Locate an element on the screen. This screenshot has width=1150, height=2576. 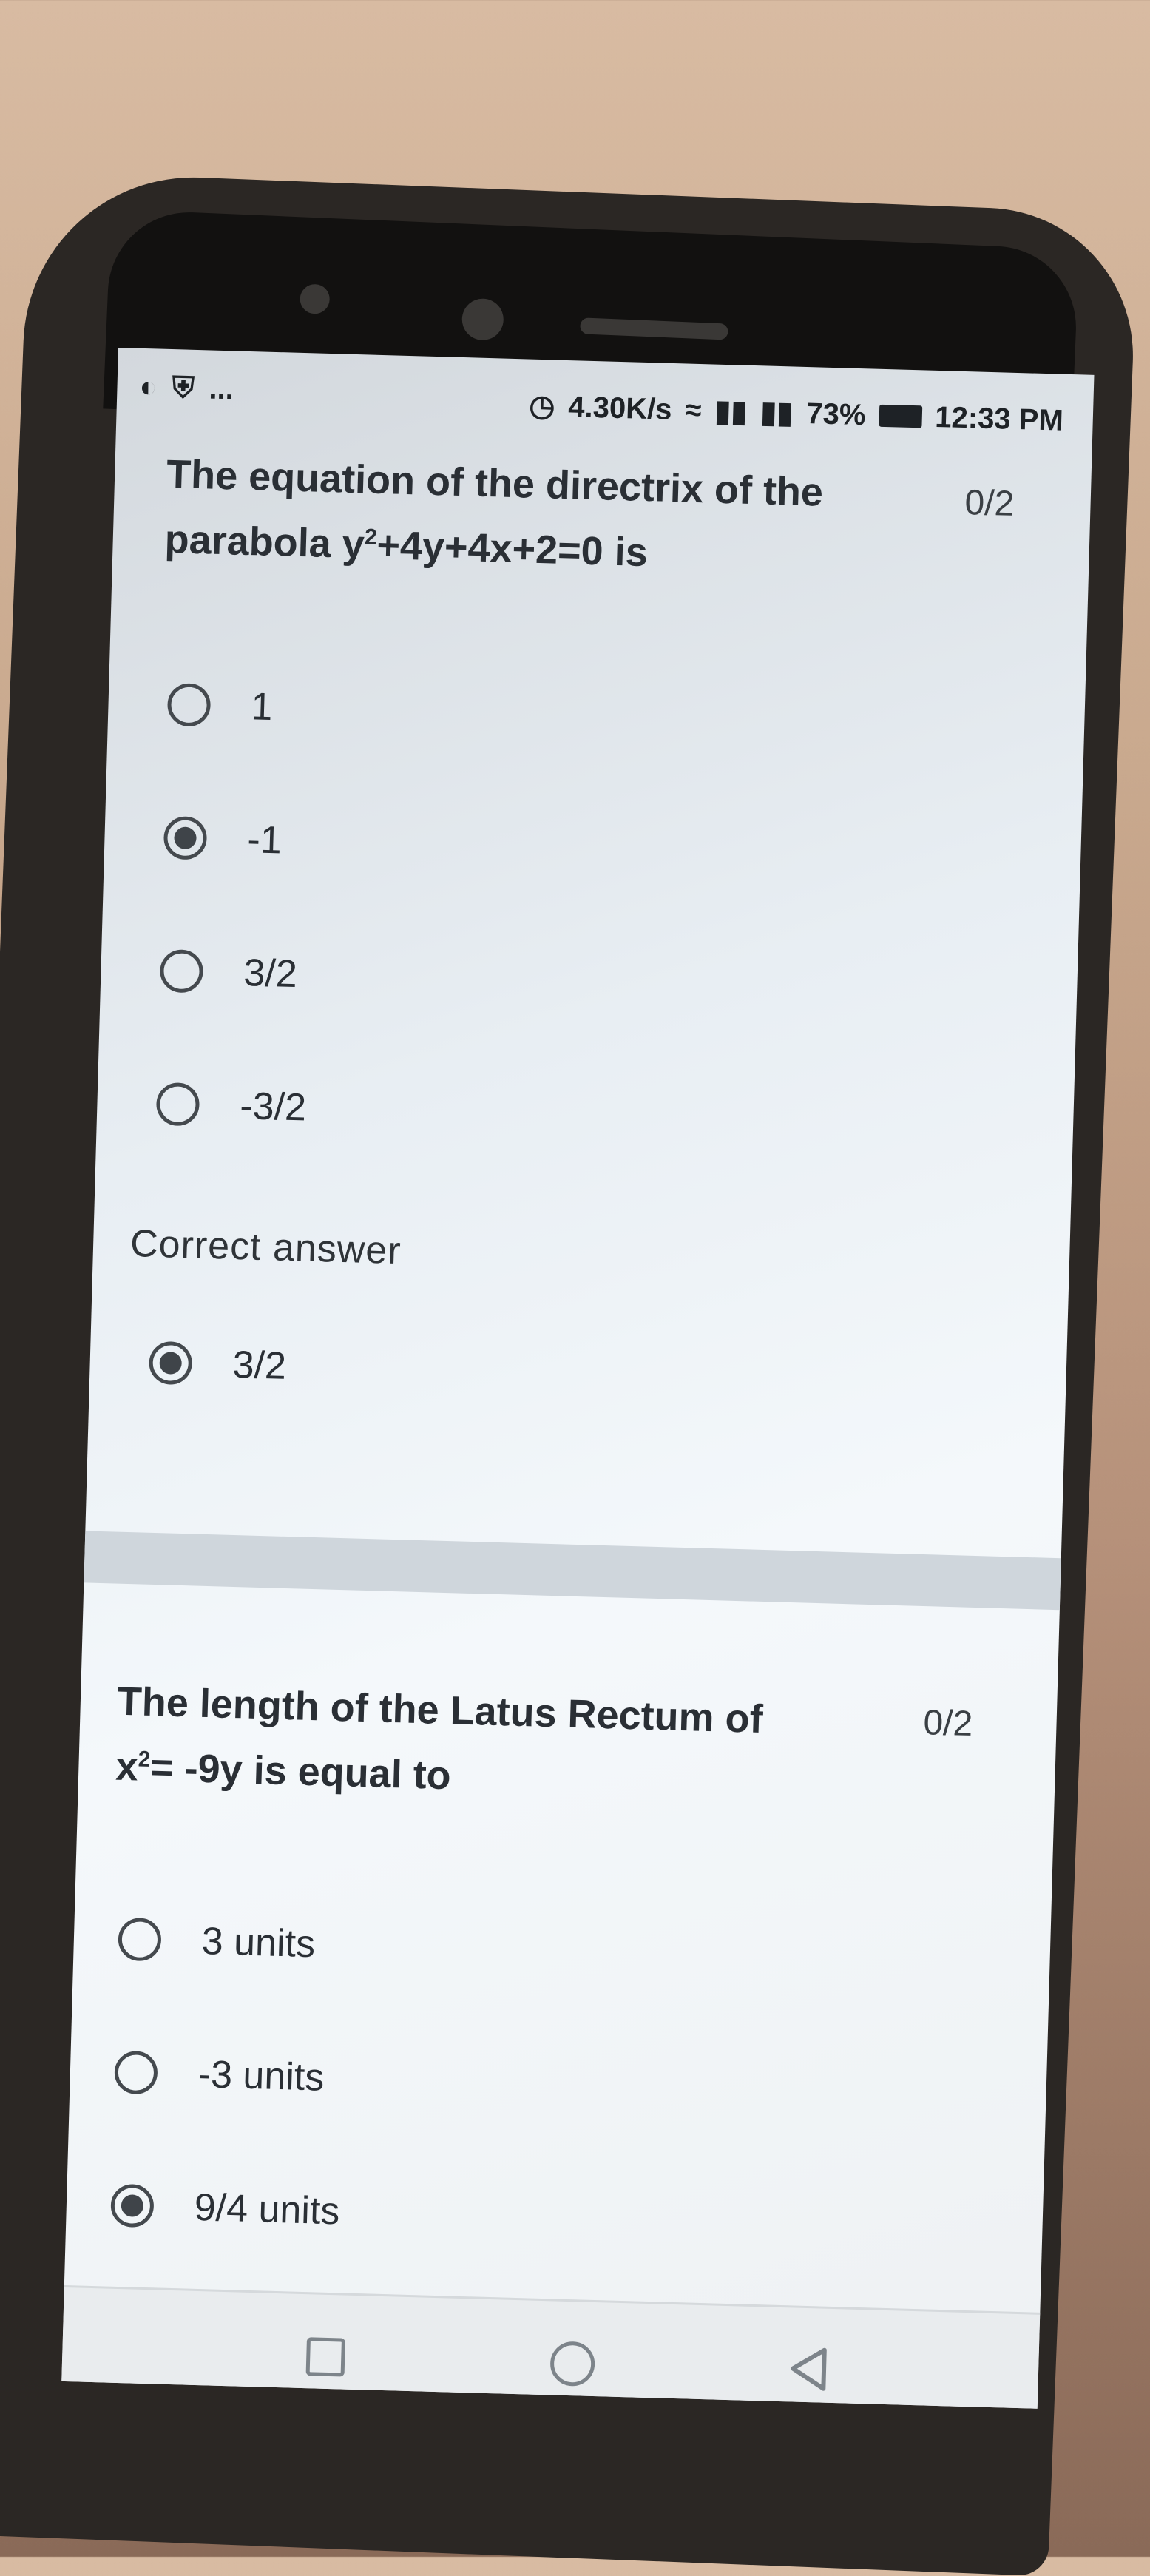
question-1-option: 1 is located at coordinates (220, 705).